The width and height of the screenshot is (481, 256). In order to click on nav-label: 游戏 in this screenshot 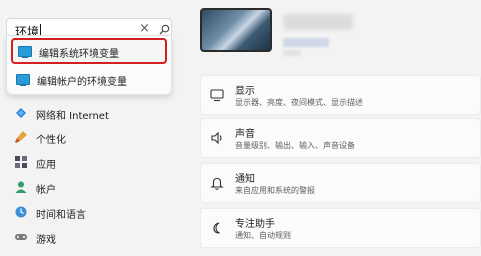, I will do `click(46, 240)`.